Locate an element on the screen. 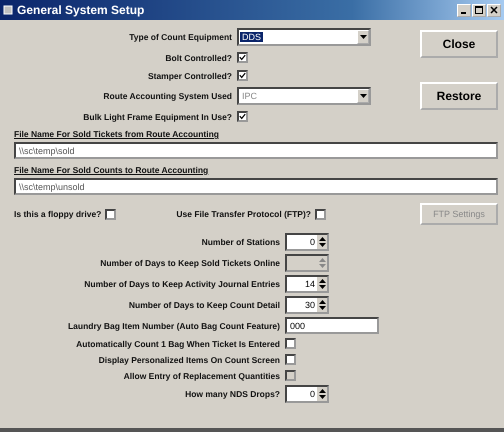  file-name-field: \\sc\temp\unsold is located at coordinates (256, 186).